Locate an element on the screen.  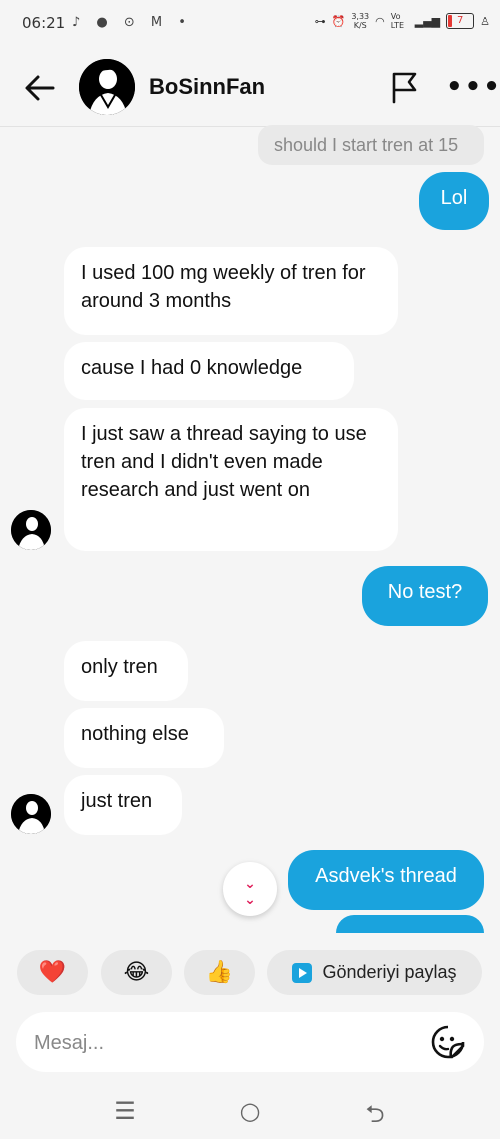
key-icon: ⊶ is located at coordinates (320, 21).